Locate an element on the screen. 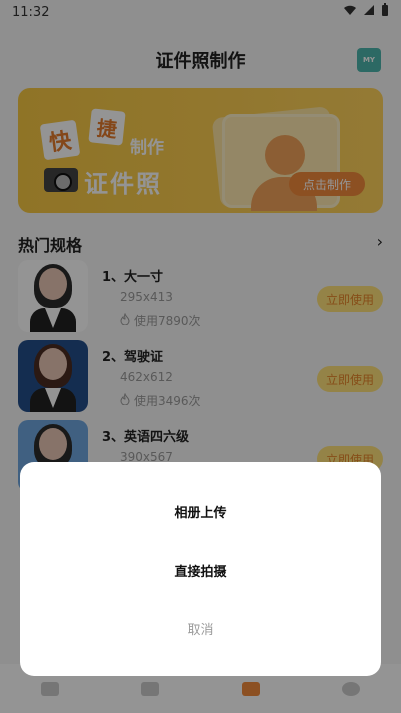 This screenshot has height=713, width=401. album-upload-button: 相册上传 is located at coordinates (200, 511).